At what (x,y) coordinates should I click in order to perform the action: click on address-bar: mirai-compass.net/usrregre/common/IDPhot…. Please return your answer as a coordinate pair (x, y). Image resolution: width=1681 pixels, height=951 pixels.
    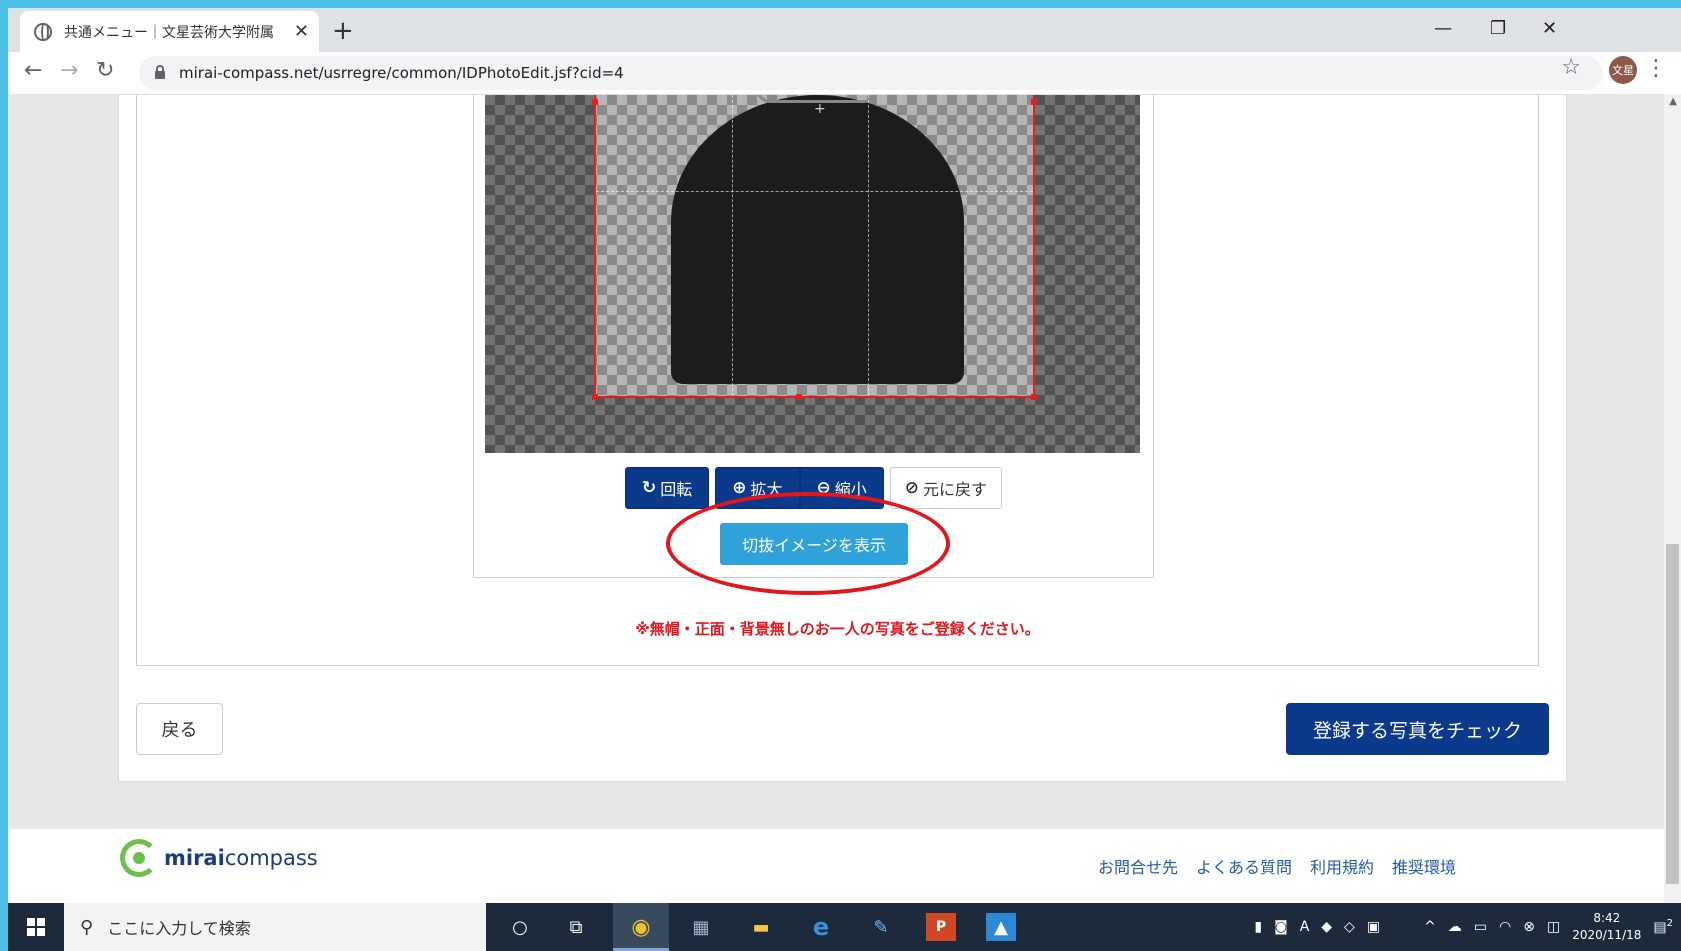
    Looking at the image, I should click on (871, 73).